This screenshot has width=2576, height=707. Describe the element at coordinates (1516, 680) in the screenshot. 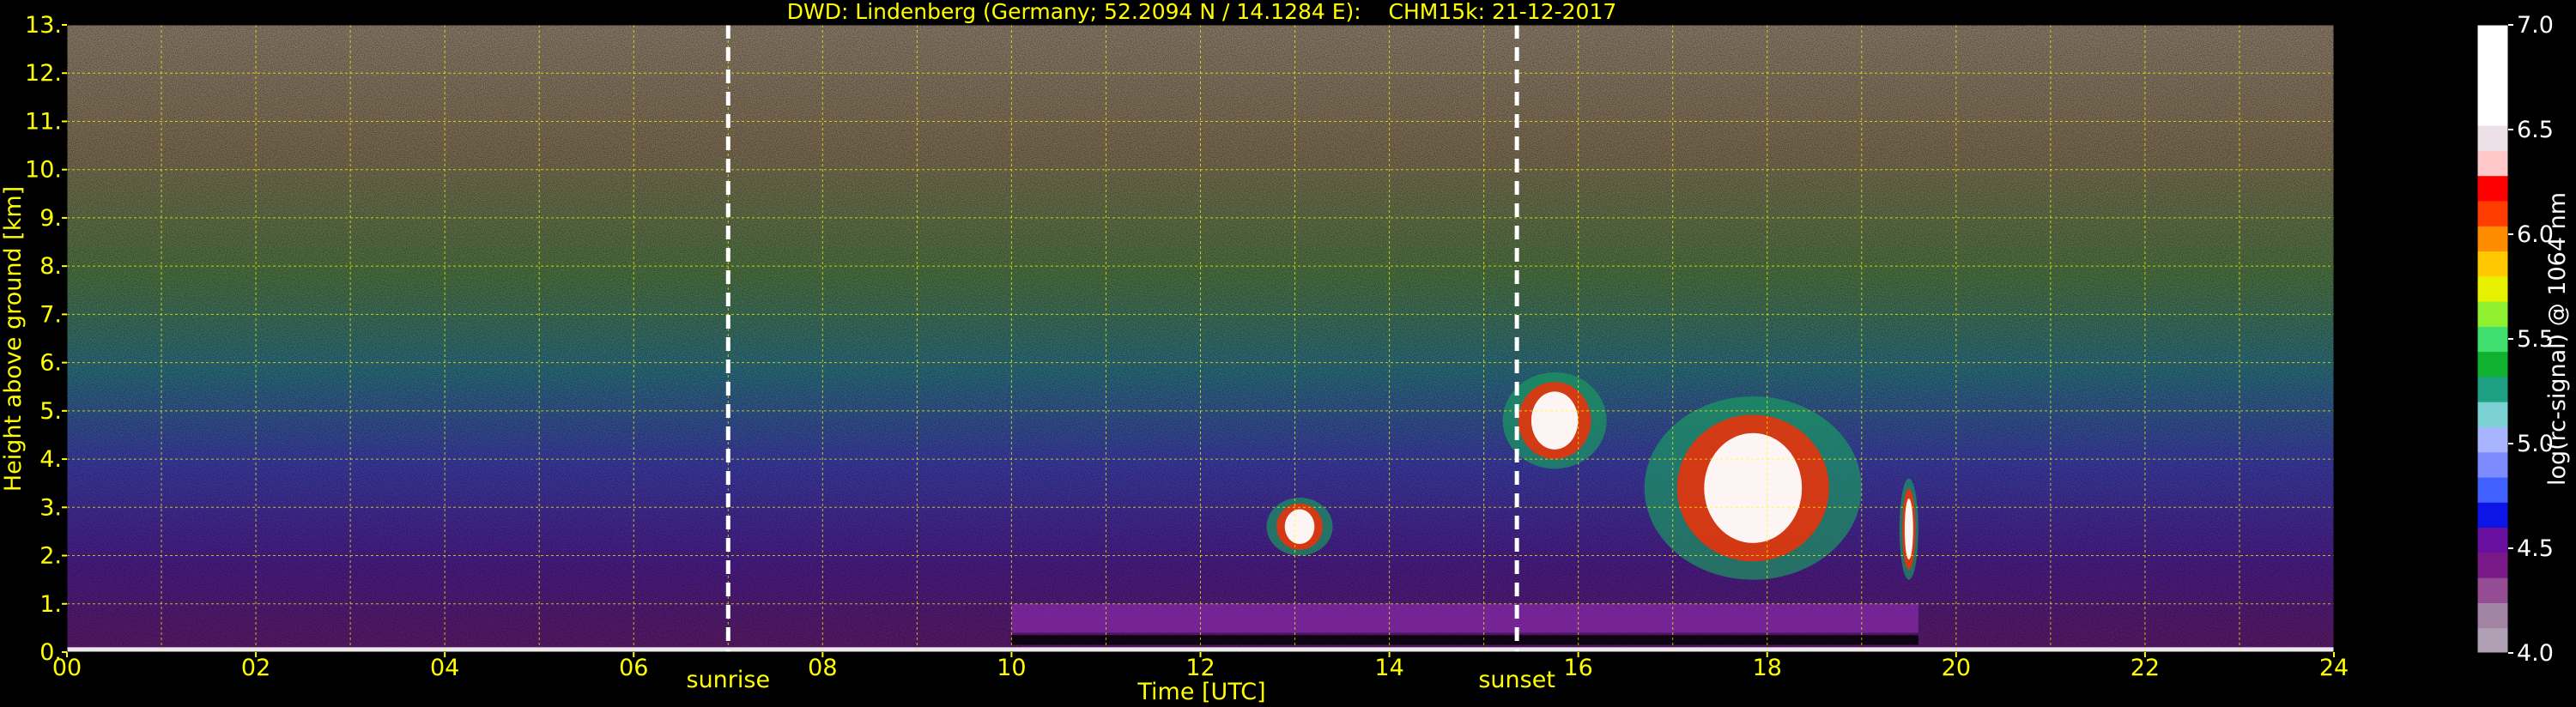

I see `marker-label-sunset: sunset` at that location.